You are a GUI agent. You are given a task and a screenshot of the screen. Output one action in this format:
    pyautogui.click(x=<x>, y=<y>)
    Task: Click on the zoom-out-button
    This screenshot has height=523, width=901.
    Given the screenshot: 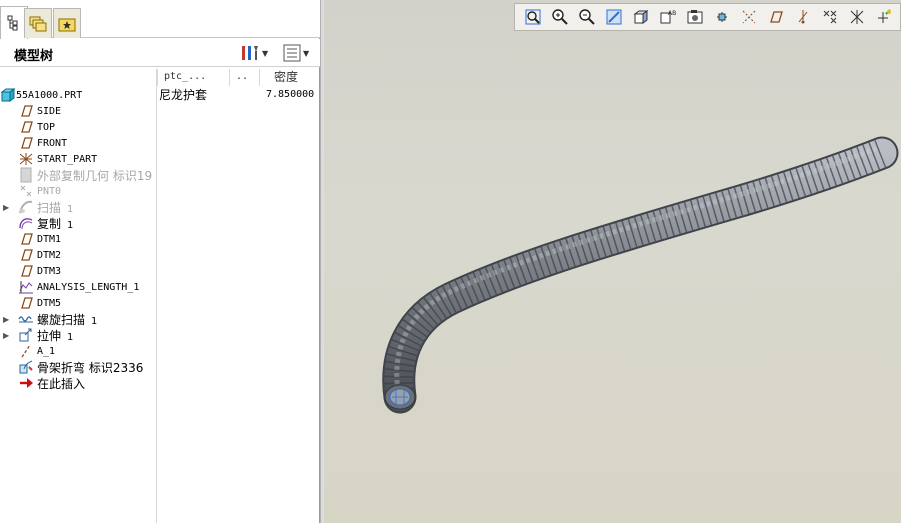 What is the action you would take?
    pyautogui.click(x=586, y=17)
    